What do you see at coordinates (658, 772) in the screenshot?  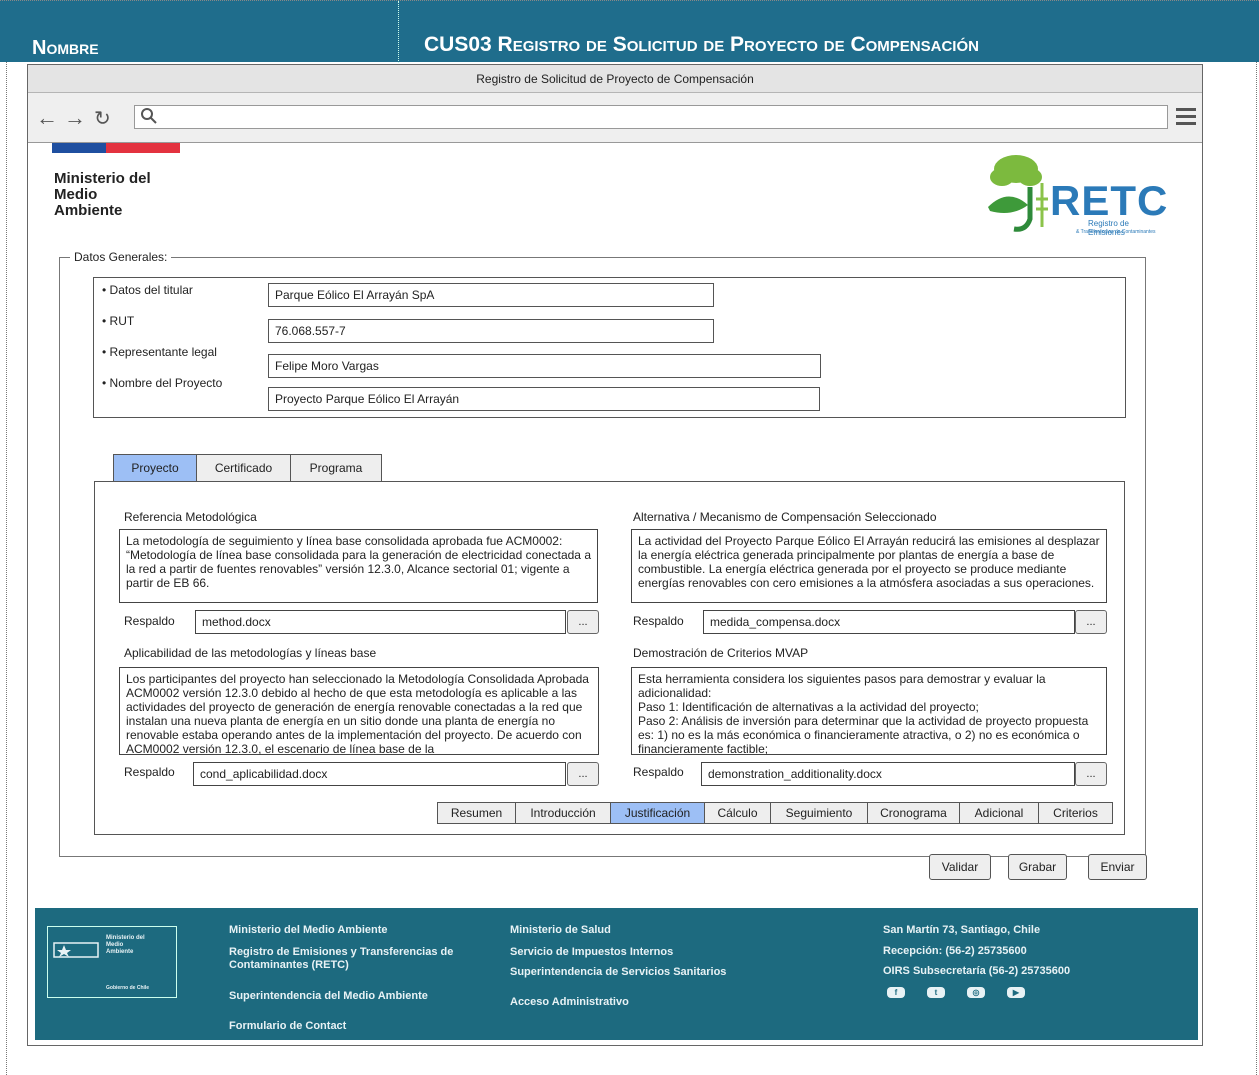 I see `mvap-respaldo-label: Respaldo` at bounding box center [658, 772].